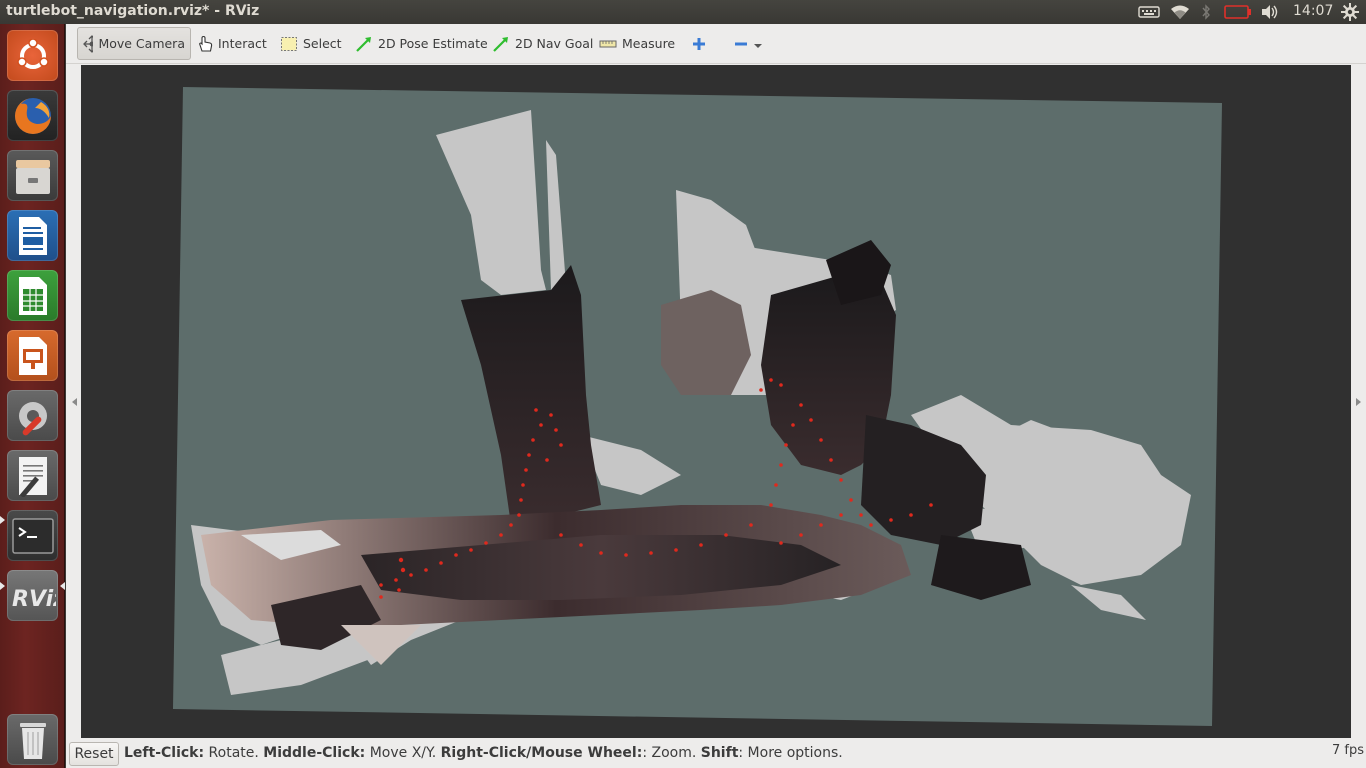 The height and width of the screenshot is (768, 1366). I want to click on select-tool: Select, so click(311, 43).